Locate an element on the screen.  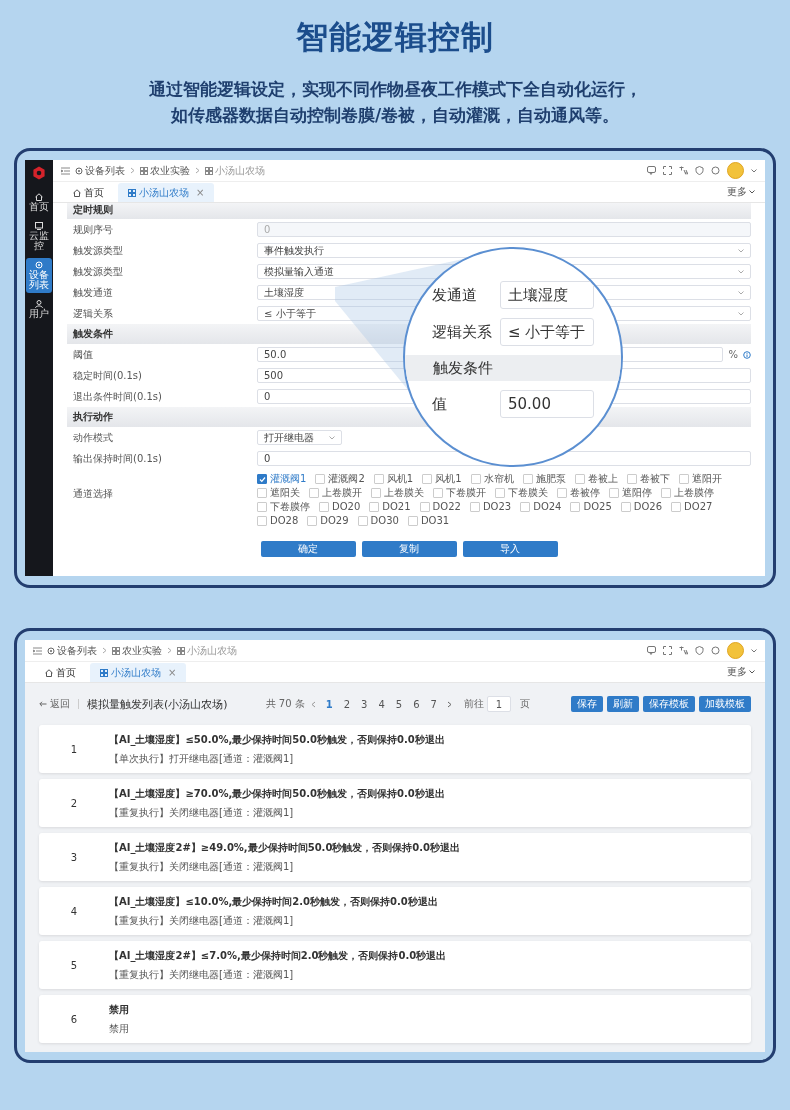
rule-index: 4 is located at coordinates (74, 911).